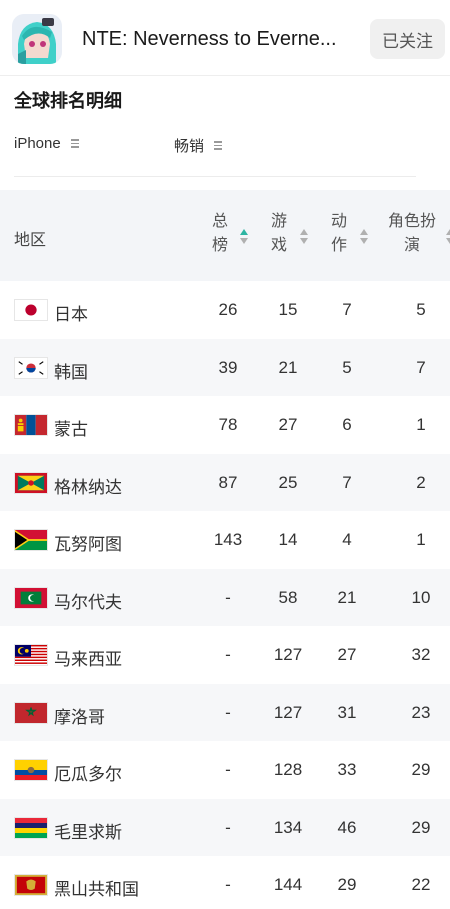 The width and height of the screenshot is (450, 909). What do you see at coordinates (79, 717) in the screenshot?
I see `country-name: 摩洛哥` at bounding box center [79, 717].